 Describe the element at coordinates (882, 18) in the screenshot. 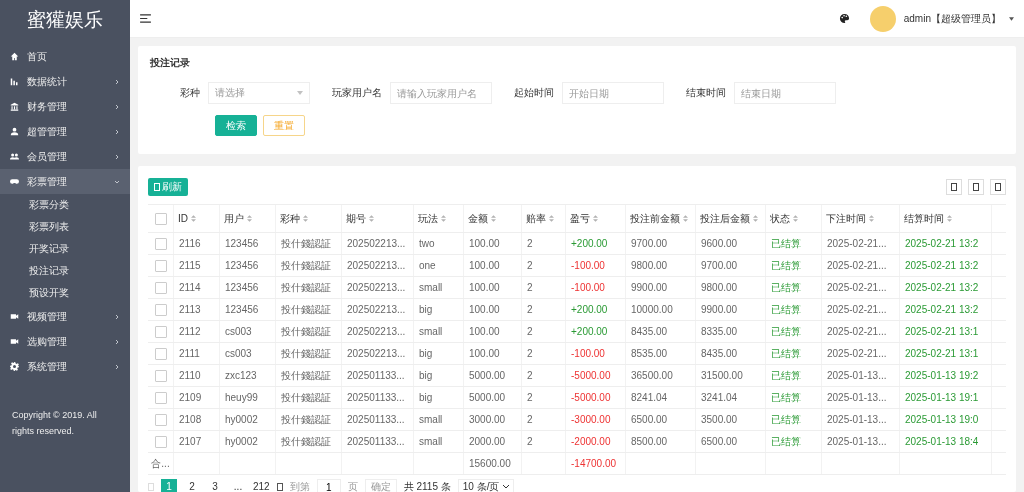

I see `avatar` at that location.